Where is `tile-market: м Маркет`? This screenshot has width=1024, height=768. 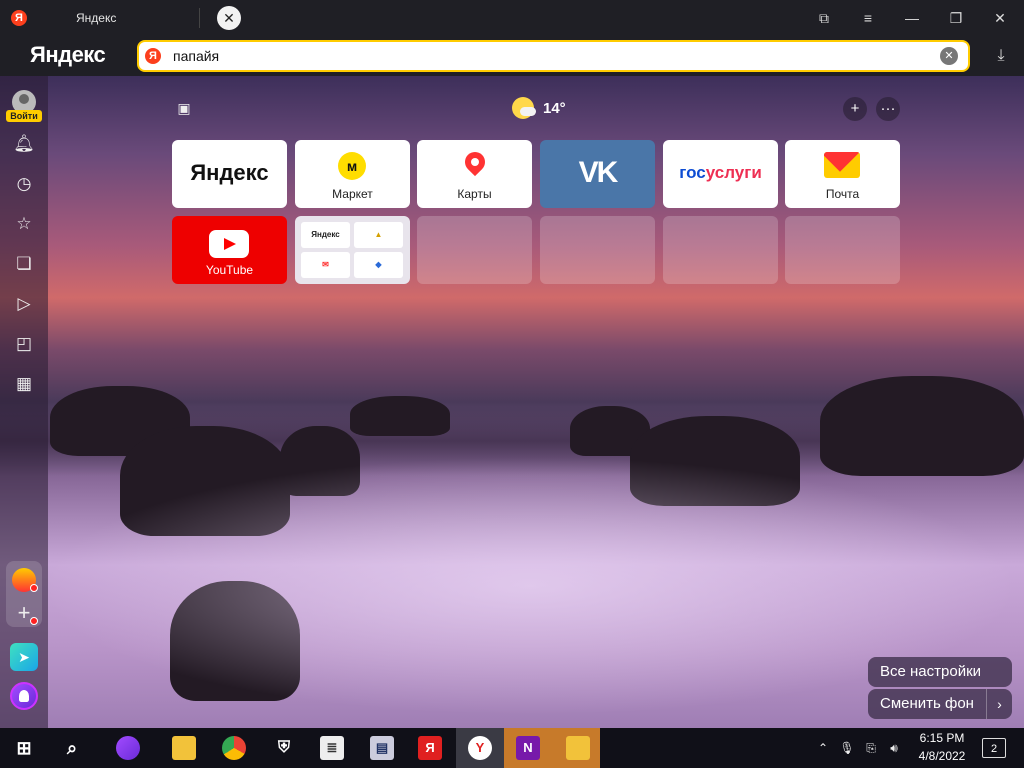
tile-market: м Маркет is located at coordinates (352, 174).